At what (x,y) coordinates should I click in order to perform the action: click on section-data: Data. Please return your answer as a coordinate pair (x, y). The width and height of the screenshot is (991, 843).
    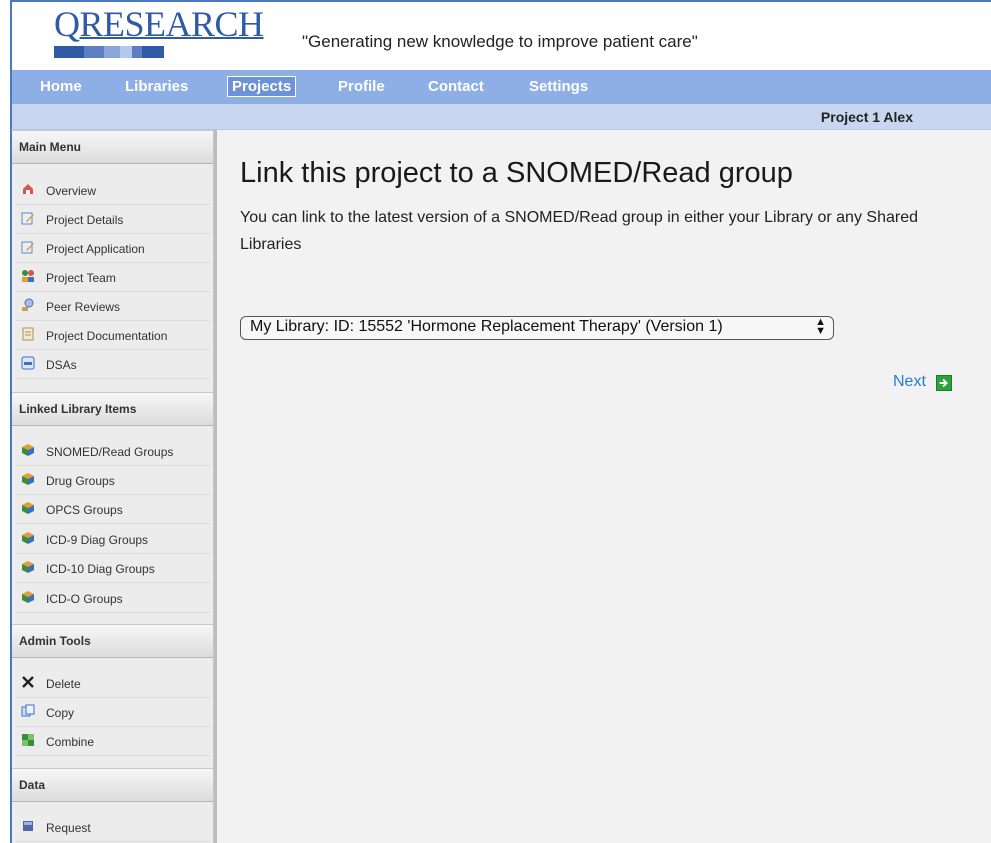
    Looking at the image, I should click on (112, 785).